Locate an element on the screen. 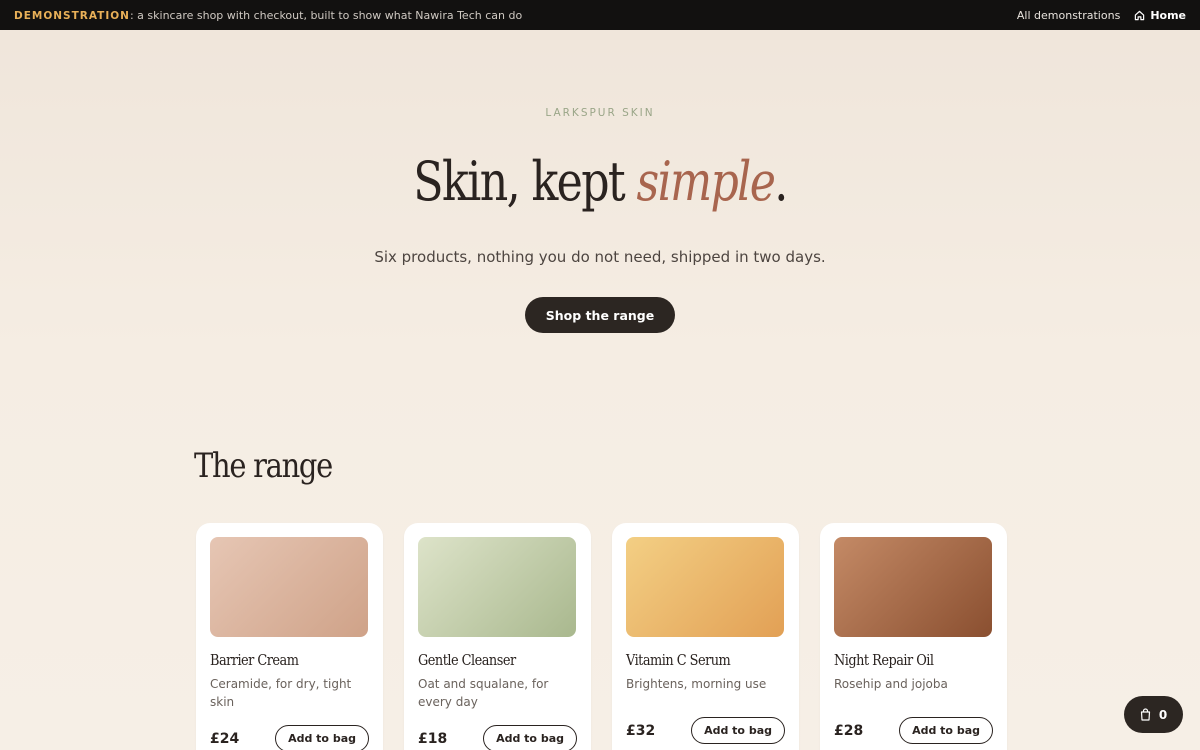 The width and height of the screenshot is (1200, 750). product-footer: £18 Add to bag is located at coordinates (497, 737).